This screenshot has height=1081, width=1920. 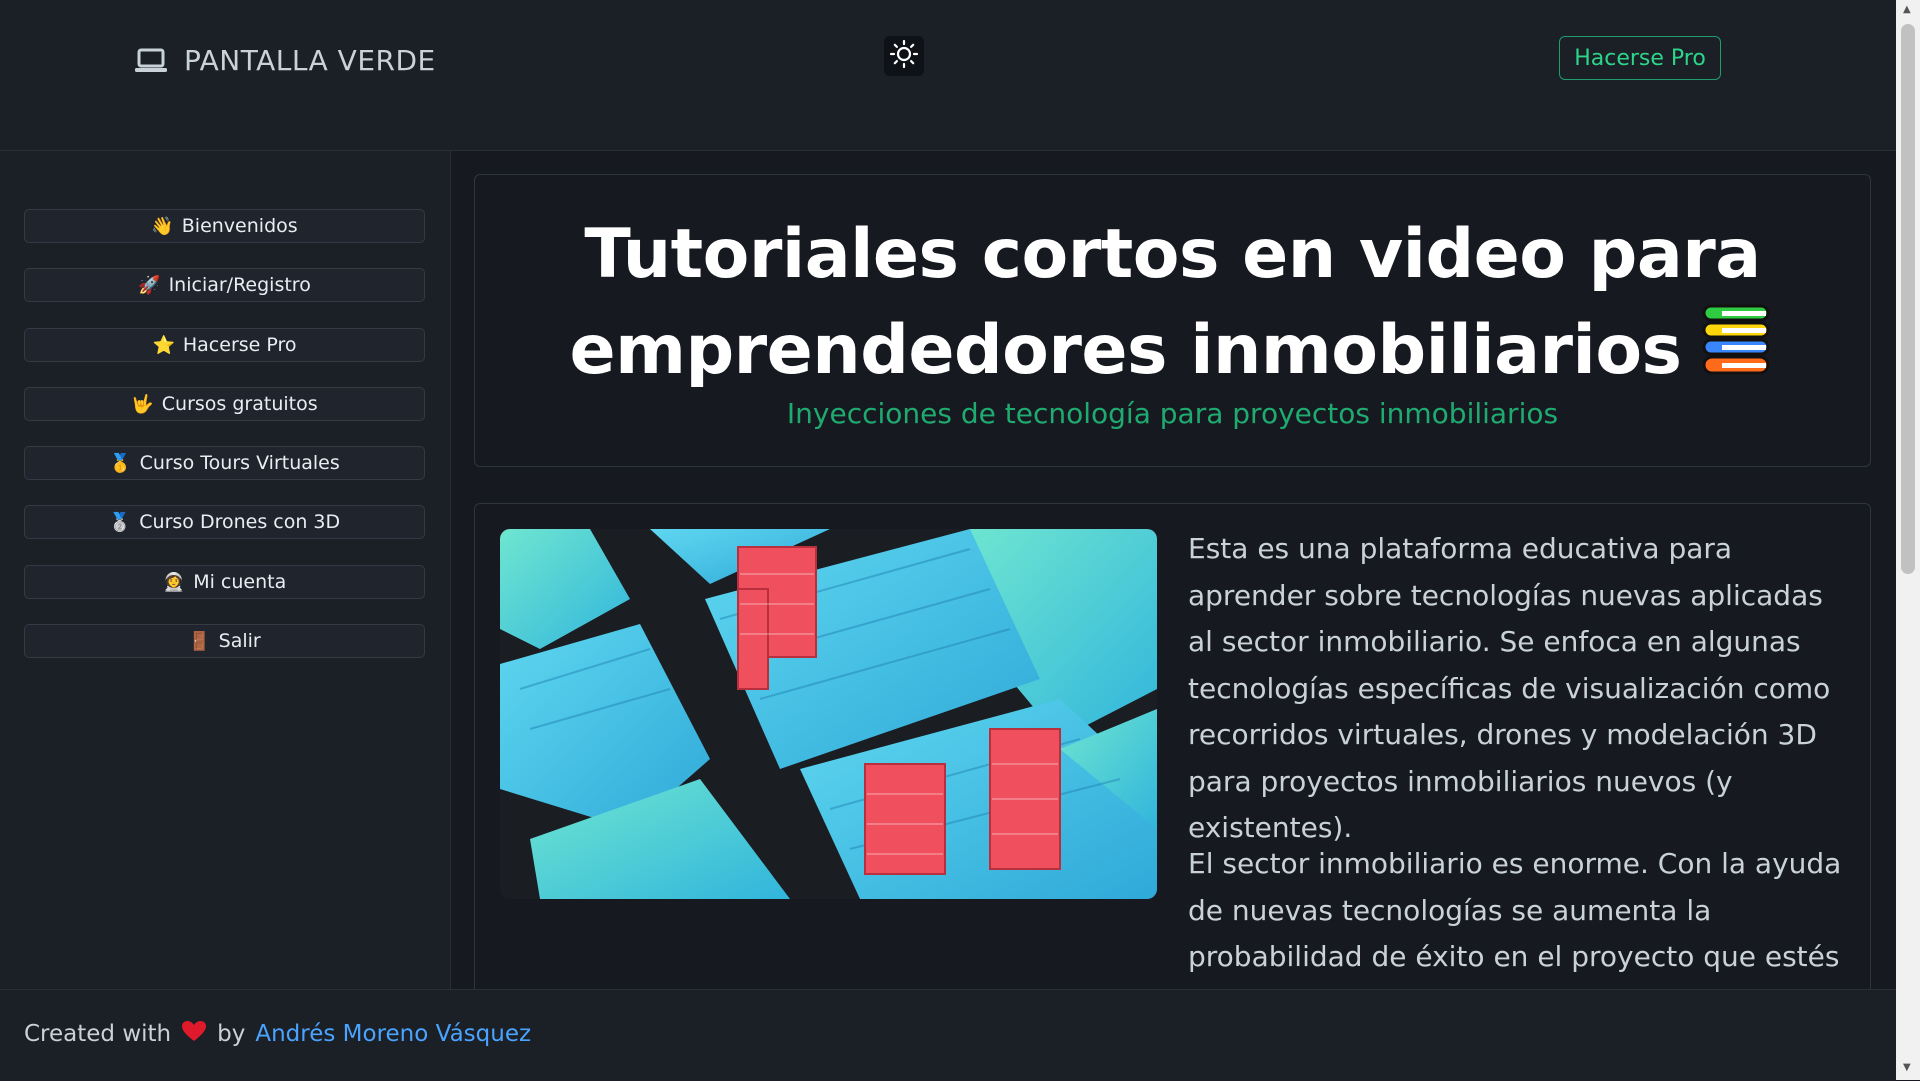 I want to click on sidebar-item-label: Curso Tours Virtuales, so click(x=239, y=463).